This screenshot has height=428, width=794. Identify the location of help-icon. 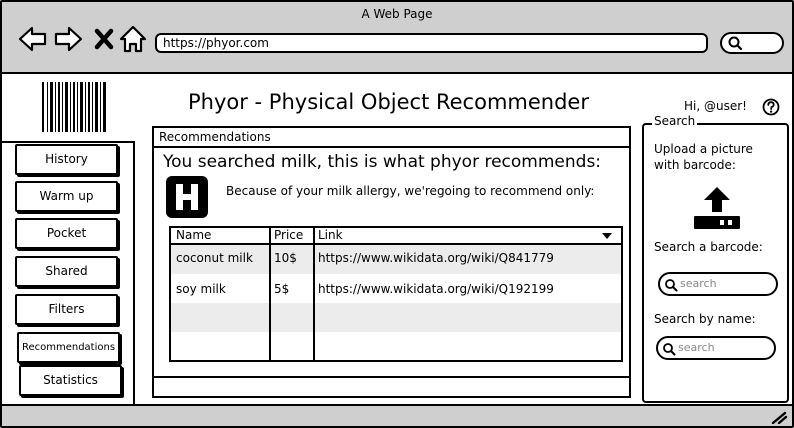
(771, 107).